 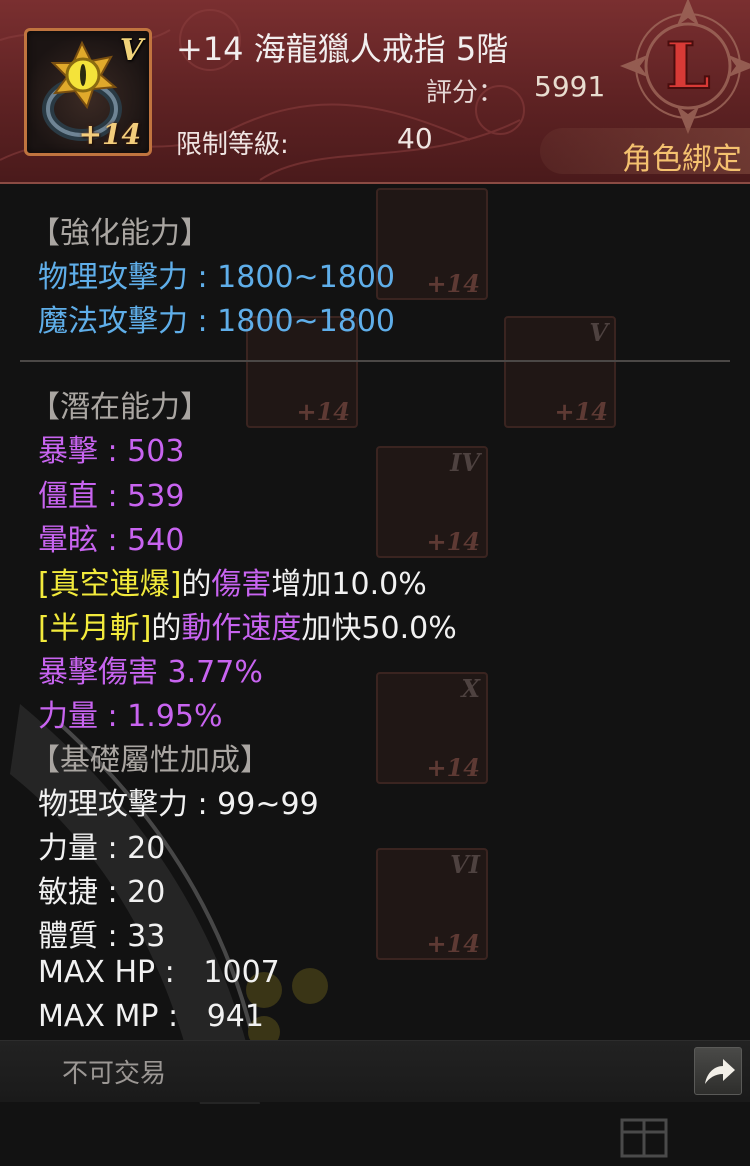 I want to click on skill-effect: 增加10.0%, so click(x=349, y=584).